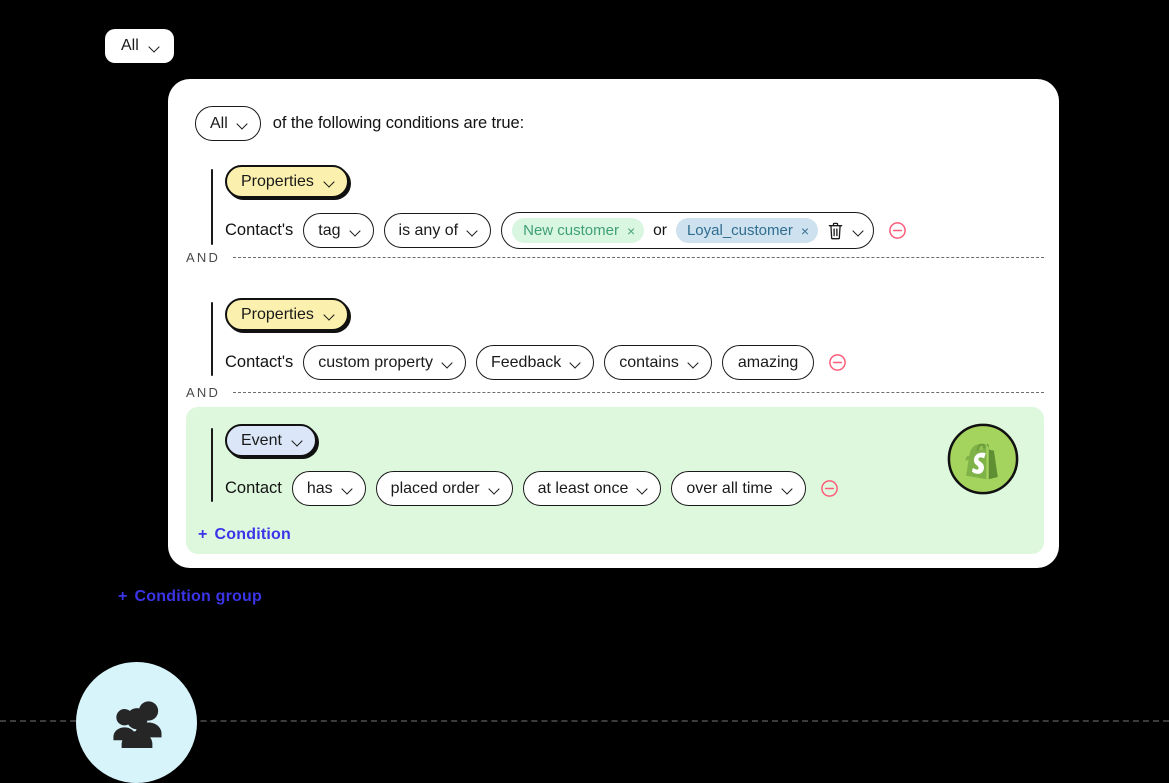  What do you see at coordinates (649, 362) in the screenshot?
I see `operator-select-label: contains` at bounding box center [649, 362].